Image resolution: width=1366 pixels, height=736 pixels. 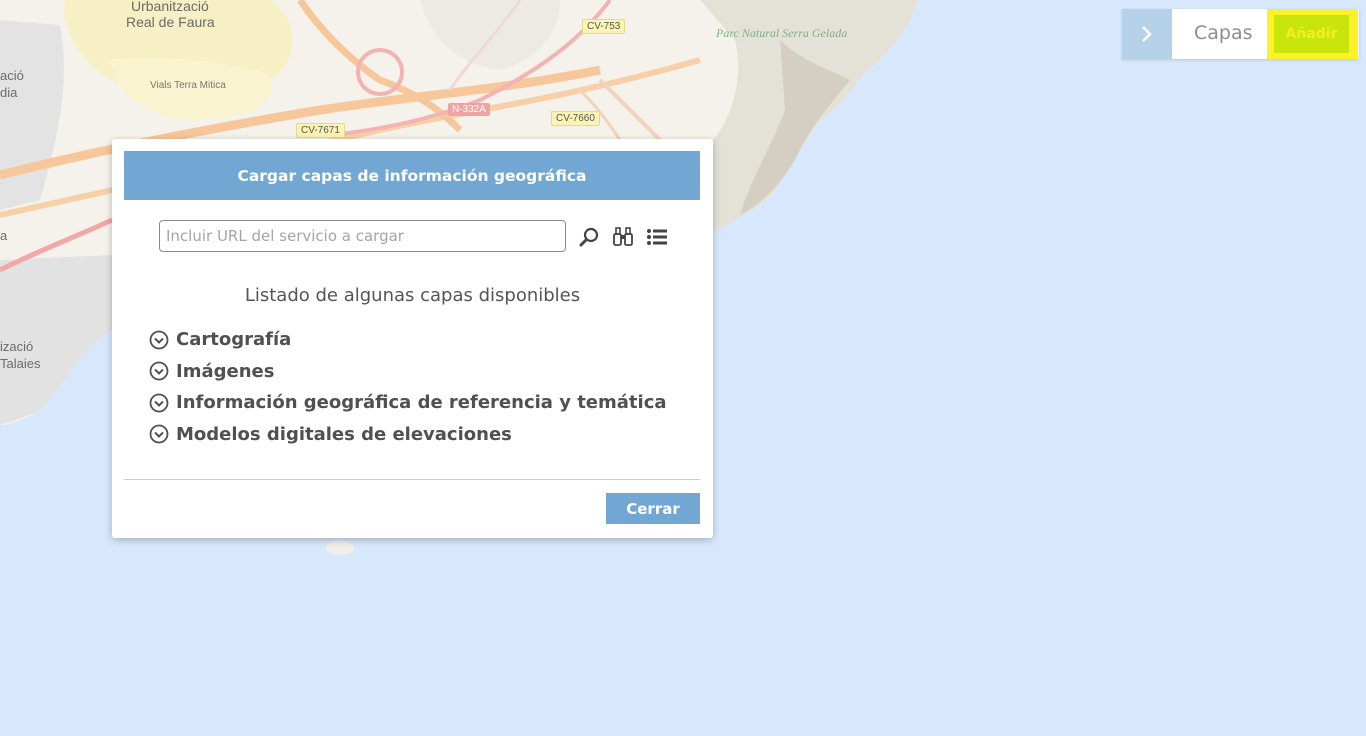 I want to click on map-place-label: dia, so click(x=9, y=92).